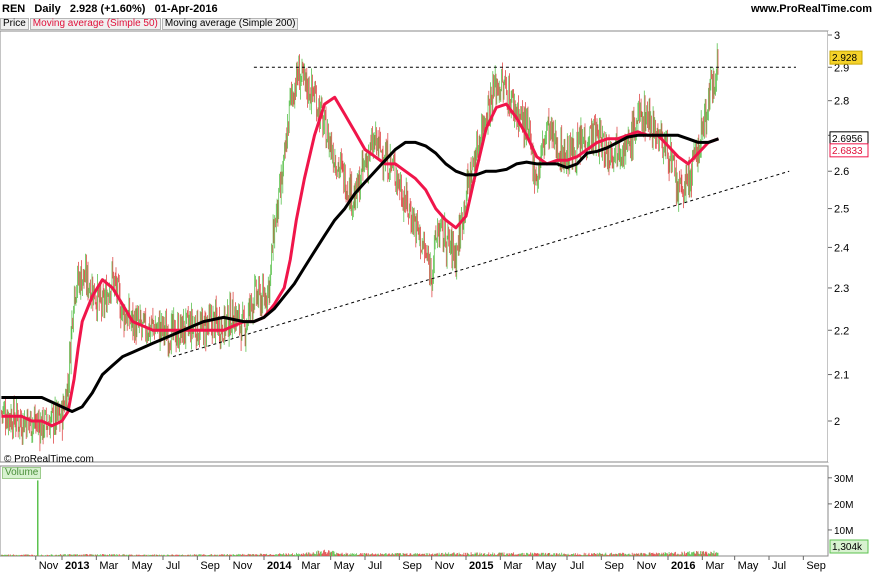  Describe the element at coordinates (843, 531) in the screenshot. I see `volume-tick-label: 10M` at that location.